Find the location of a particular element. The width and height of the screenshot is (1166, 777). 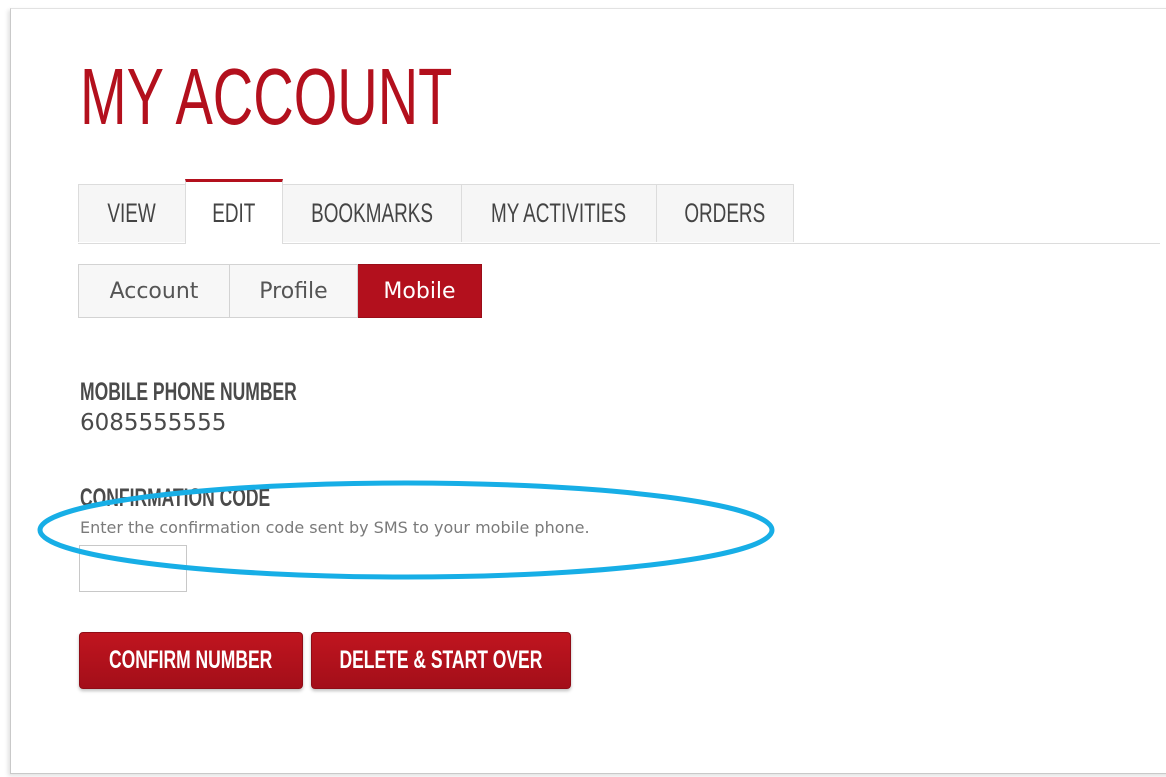

subtab-profile: Profile is located at coordinates (294, 291).